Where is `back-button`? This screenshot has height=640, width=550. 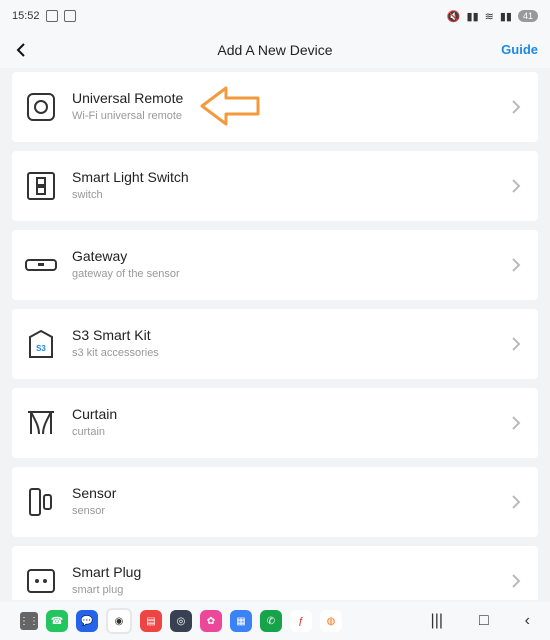 back-button is located at coordinates (22, 50).